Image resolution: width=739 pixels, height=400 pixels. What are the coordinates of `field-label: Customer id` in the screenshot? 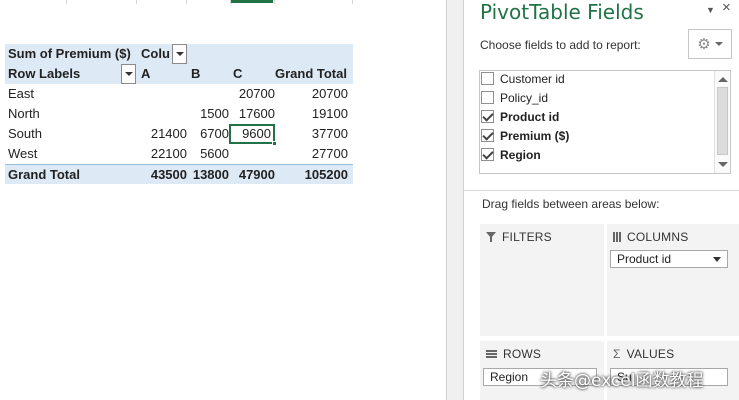 It's located at (532, 78).